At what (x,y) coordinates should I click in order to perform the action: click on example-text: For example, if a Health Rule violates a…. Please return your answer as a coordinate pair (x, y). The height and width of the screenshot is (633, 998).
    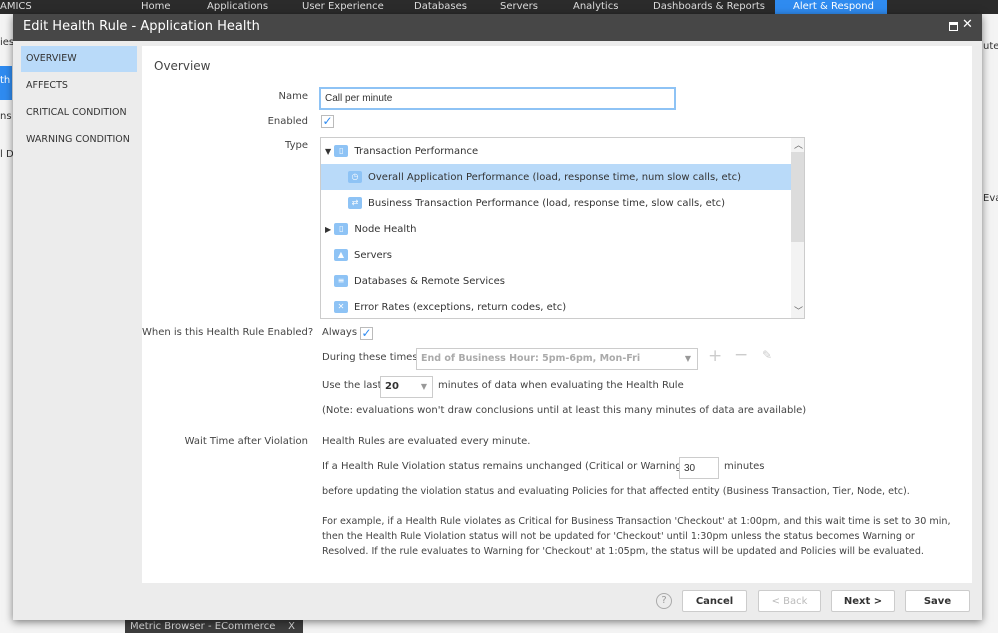
    Looking at the image, I should click on (636, 536).